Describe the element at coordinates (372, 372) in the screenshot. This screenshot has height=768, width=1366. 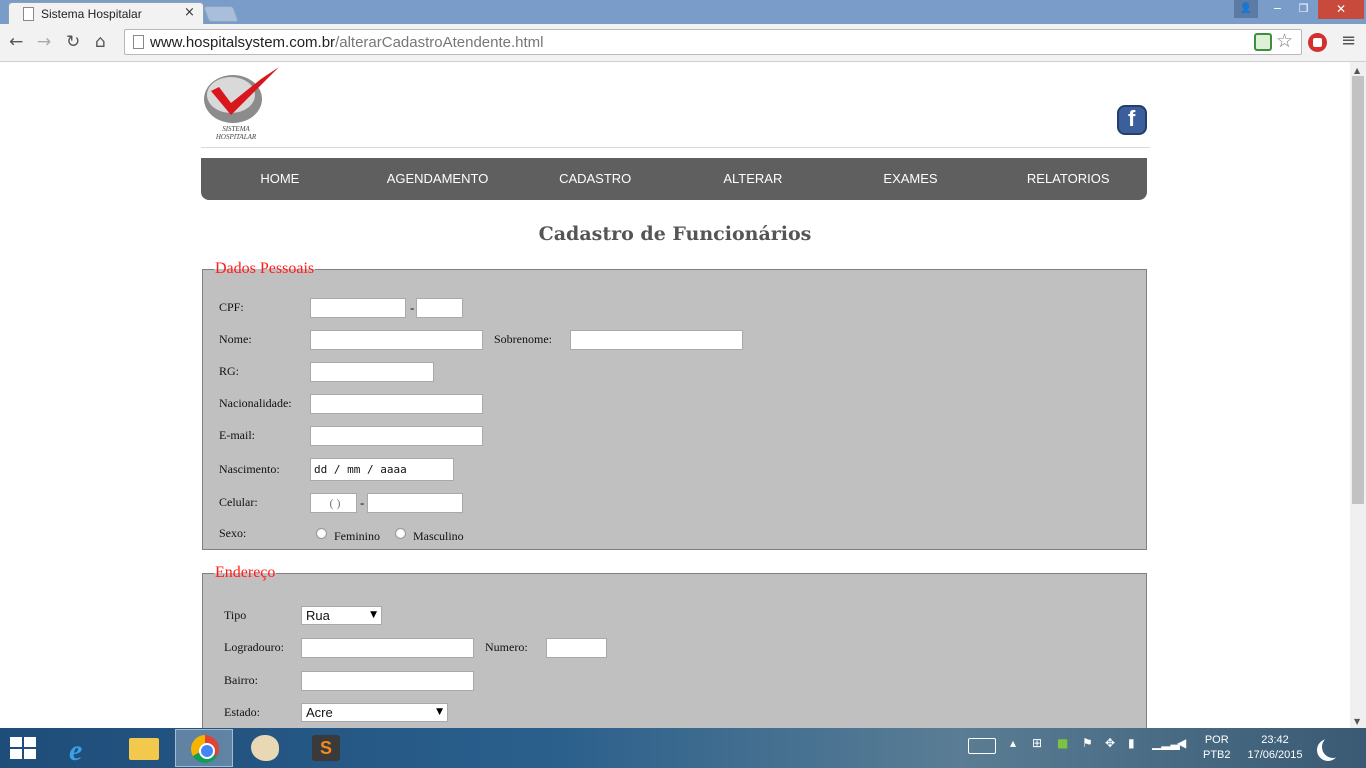
I see `rg-input` at that location.